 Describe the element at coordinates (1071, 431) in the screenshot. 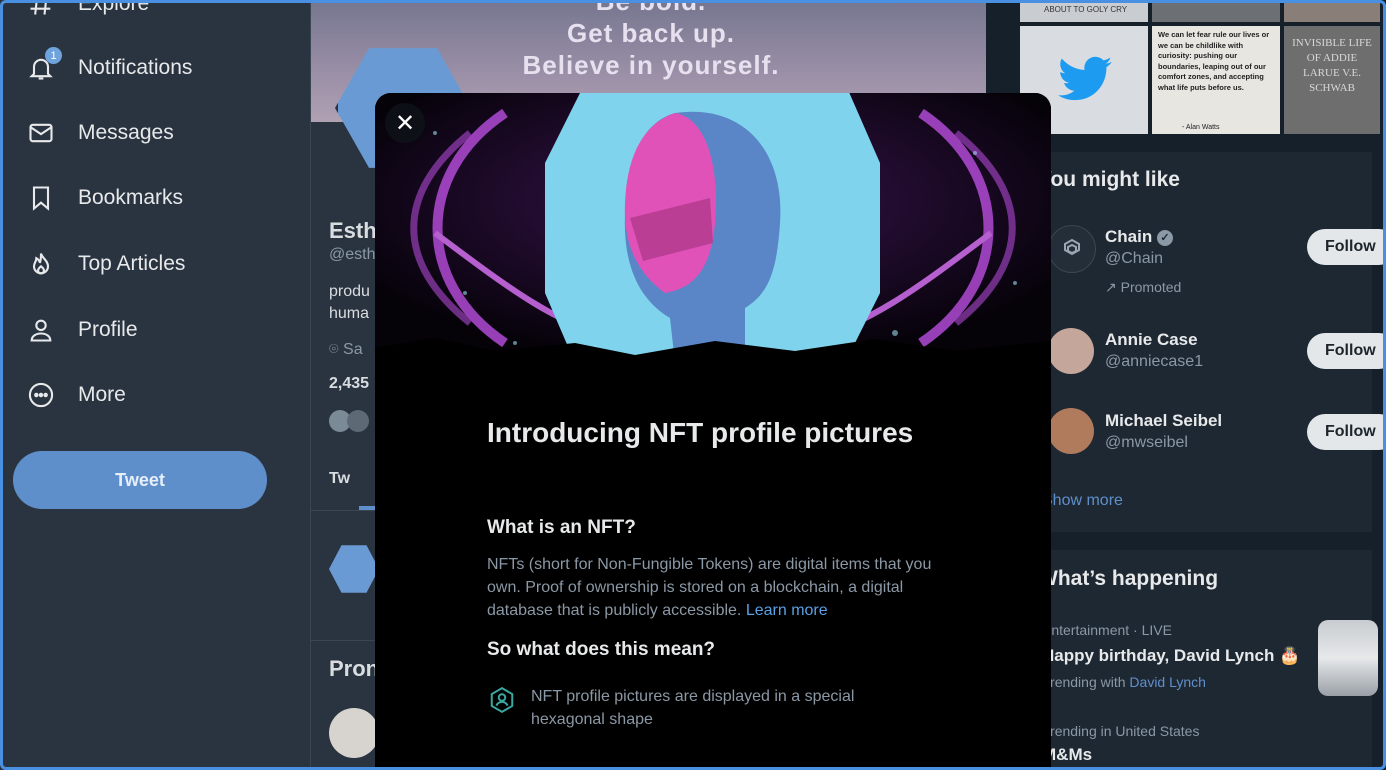

I see `avatar-michael-seibel` at that location.